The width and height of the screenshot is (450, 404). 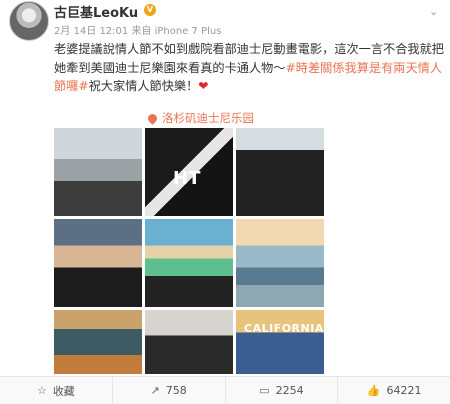 What do you see at coordinates (63, 391) in the screenshot?
I see `favorite-label: 收藏` at bounding box center [63, 391].